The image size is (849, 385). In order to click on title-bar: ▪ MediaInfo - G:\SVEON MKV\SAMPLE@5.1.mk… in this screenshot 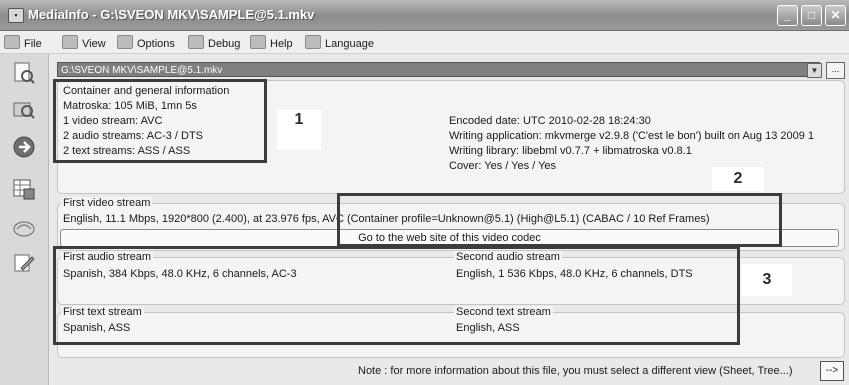, I will do `click(424, 15)`.